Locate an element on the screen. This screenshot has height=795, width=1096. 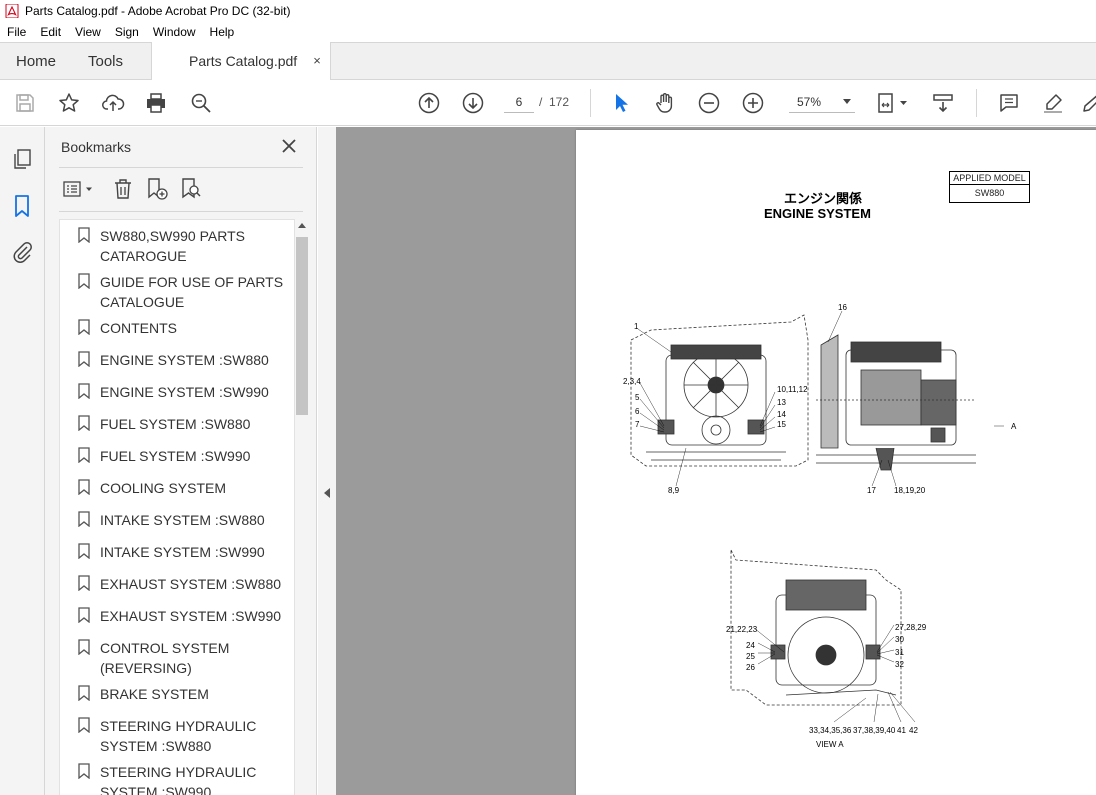
menu-sign: Sign is located at coordinates (127, 32).